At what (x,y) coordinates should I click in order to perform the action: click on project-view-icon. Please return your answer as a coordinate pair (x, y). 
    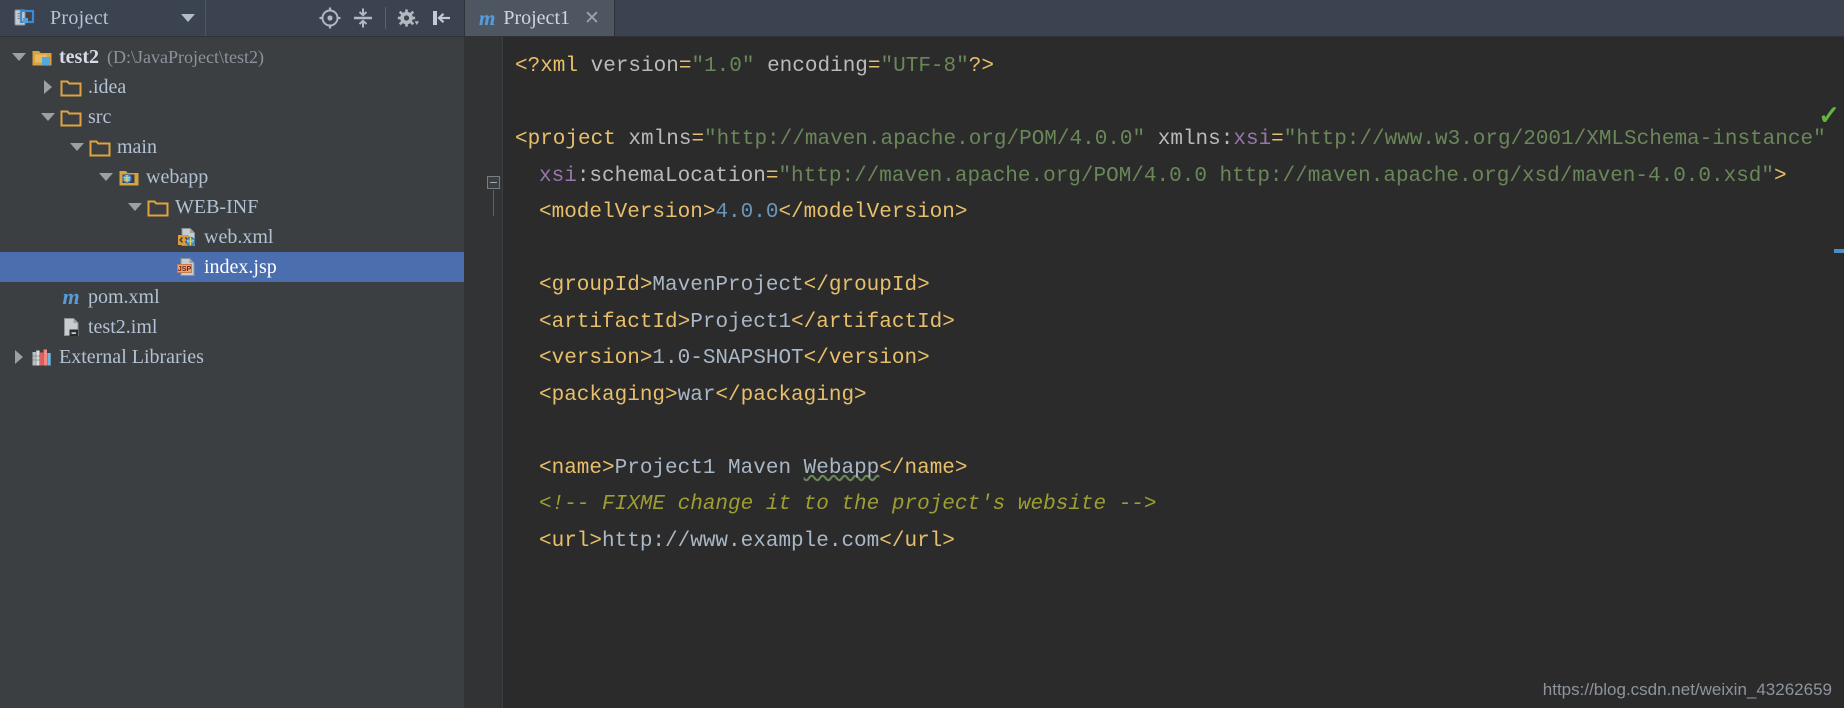
    Looking at the image, I should click on (24, 18).